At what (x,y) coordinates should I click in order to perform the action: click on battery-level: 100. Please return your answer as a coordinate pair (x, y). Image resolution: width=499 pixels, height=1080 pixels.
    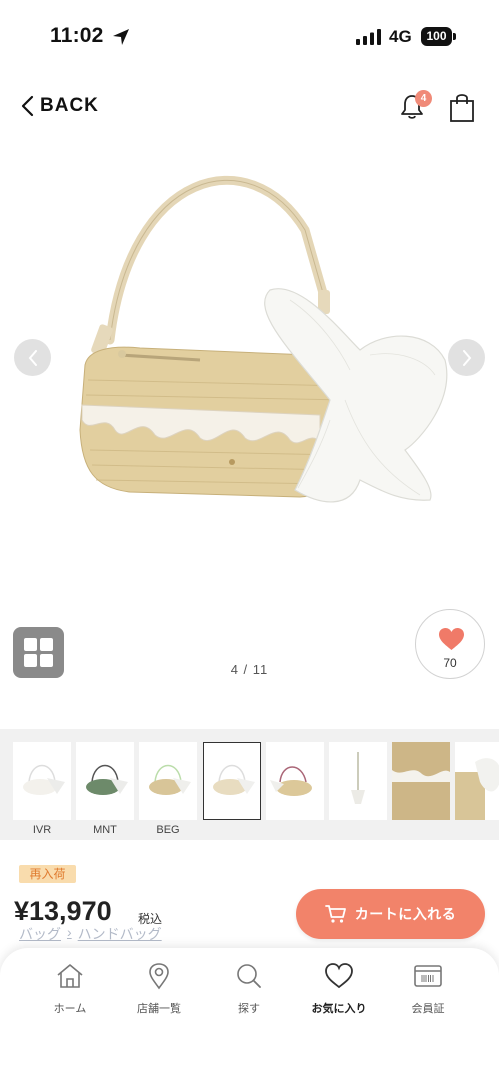
    Looking at the image, I should click on (436, 36).